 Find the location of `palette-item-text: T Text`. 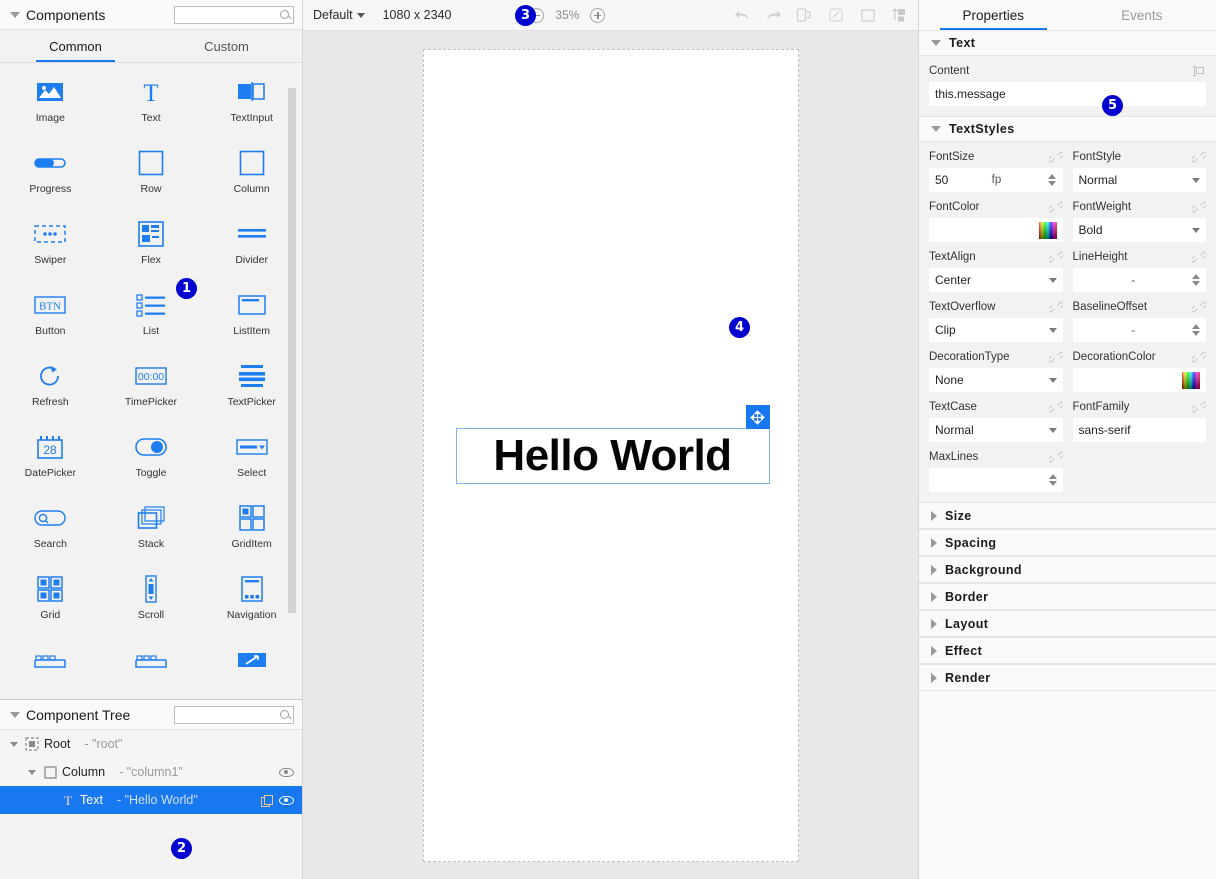

palette-item-text: T Text is located at coordinates (151, 100).